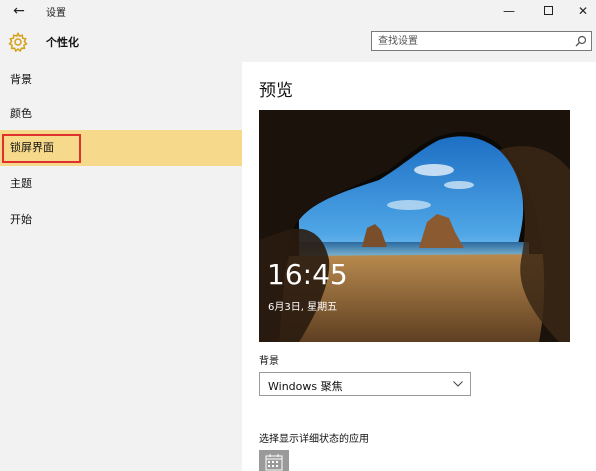 The width and height of the screenshot is (596, 471). Describe the element at coordinates (581, 11) in the screenshot. I see `close-button: ✕` at that location.